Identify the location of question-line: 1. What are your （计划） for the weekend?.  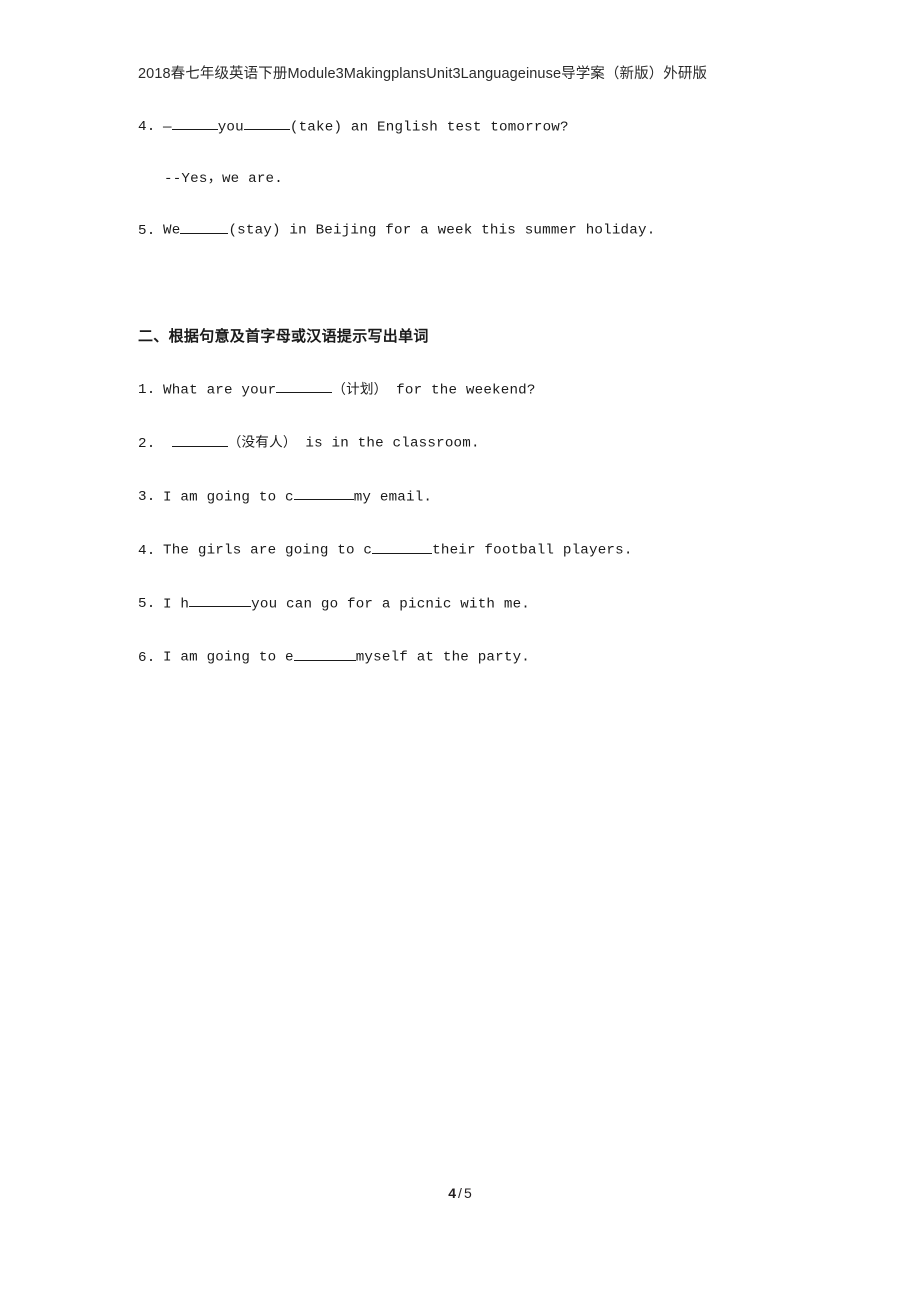
(488, 389).